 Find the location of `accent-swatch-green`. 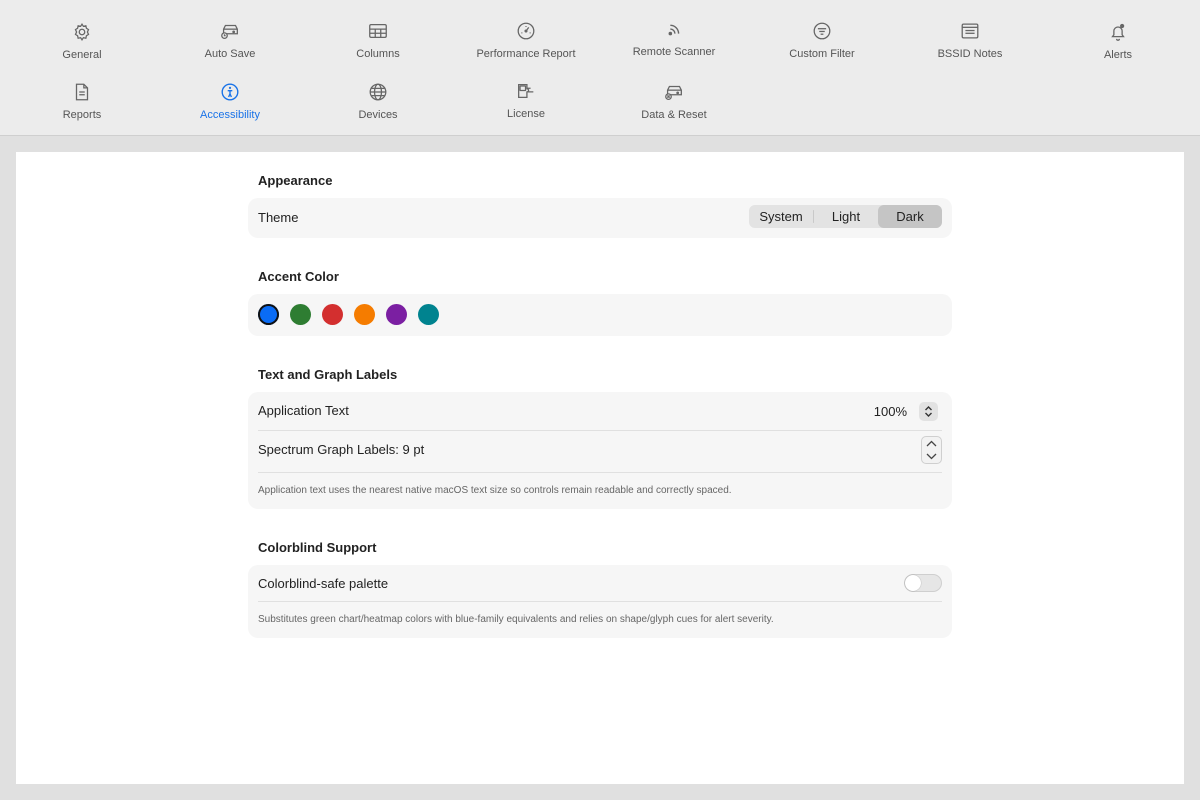

accent-swatch-green is located at coordinates (300, 314).